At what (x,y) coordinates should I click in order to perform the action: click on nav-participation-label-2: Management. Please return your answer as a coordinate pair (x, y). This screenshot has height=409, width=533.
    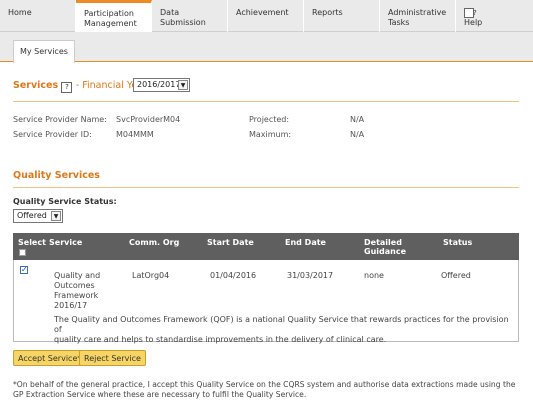
    Looking at the image, I should click on (110, 23).